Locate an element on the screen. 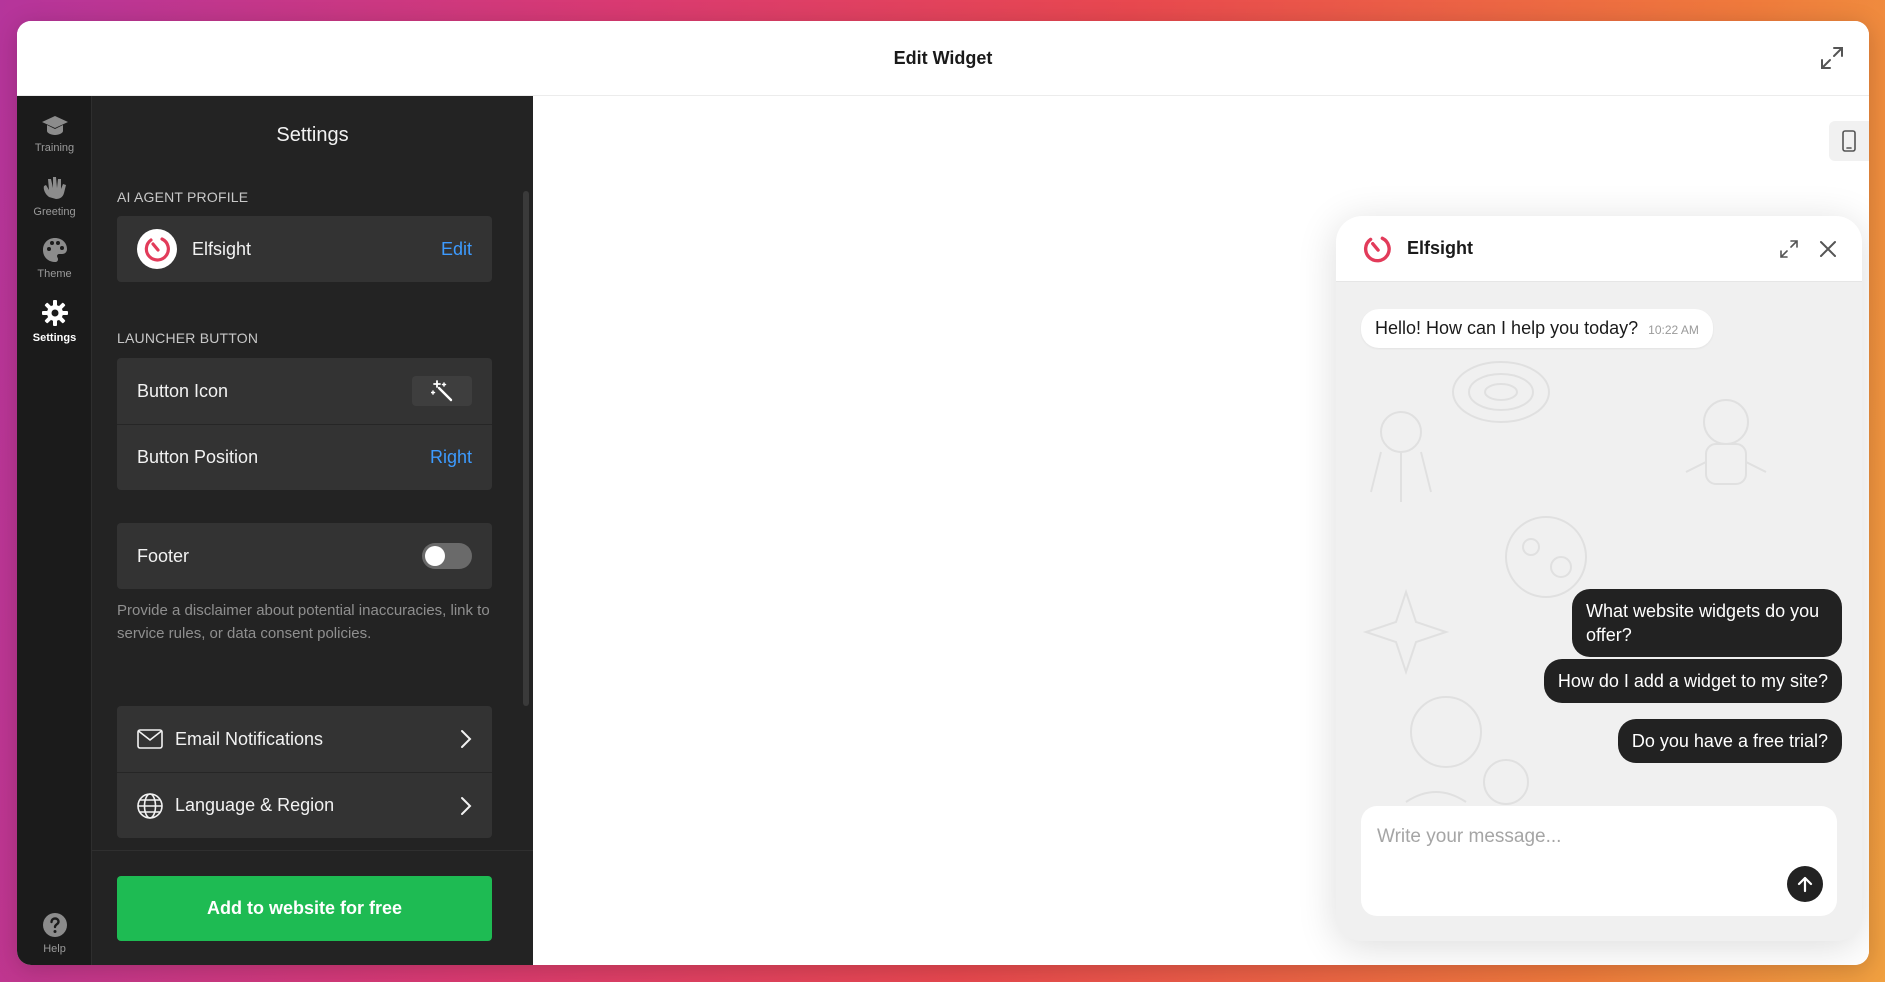 This screenshot has width=1885, height=982. expand-window-button is located at coordinates (1832, 58).